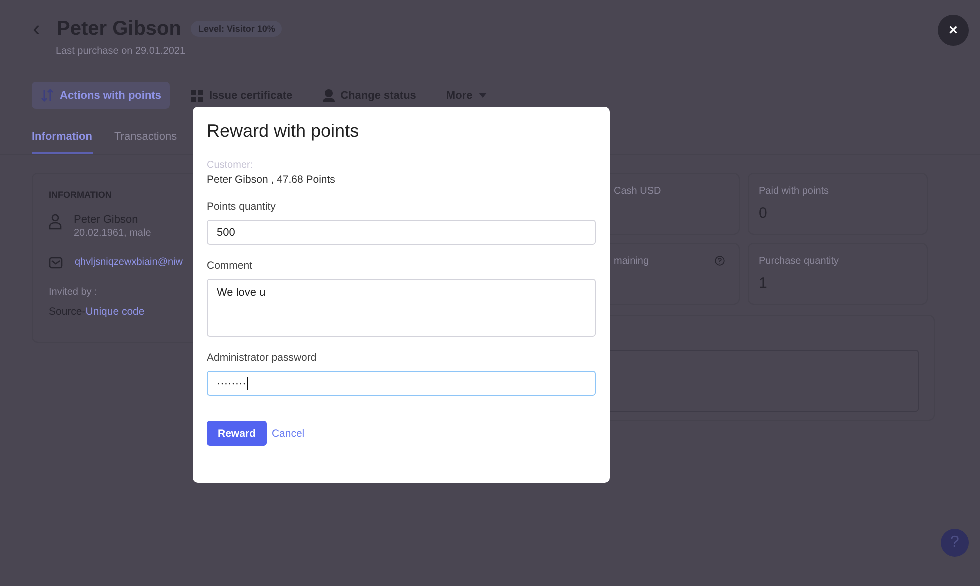 Image resolution: width=980 pixels, height=586 pixels. Describe the element at coordinates (401, 232) in the screenshot. I see `points-input: 500` at that location.